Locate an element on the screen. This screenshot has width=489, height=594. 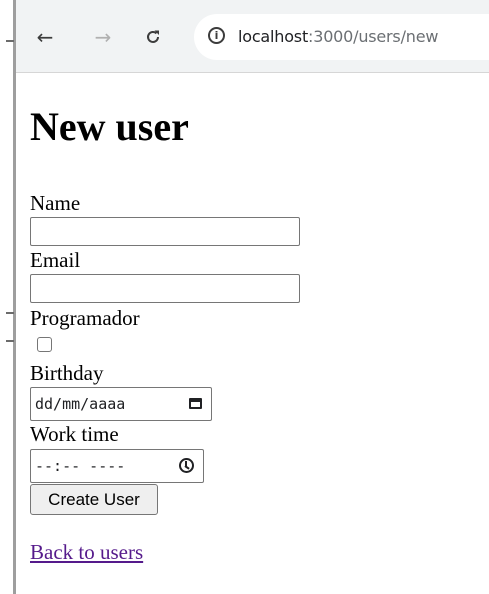
back-arrow-icon: ← is located at coordinates (45, 37).